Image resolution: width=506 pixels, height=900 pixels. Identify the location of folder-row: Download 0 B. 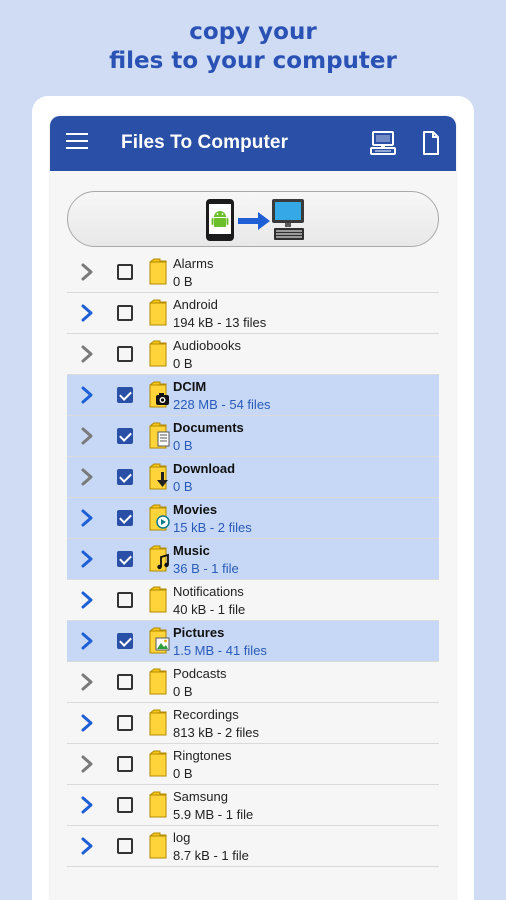
(253, 477).